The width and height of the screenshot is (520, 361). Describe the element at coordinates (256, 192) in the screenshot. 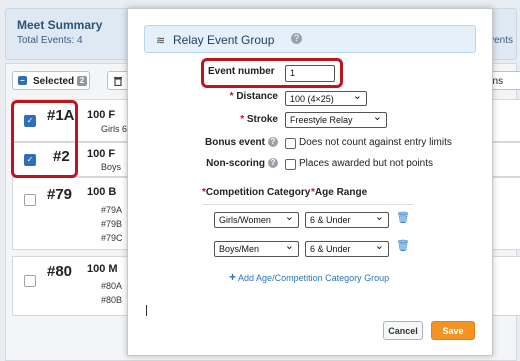

I see `competition-category-header: *Competition Category` at that location.